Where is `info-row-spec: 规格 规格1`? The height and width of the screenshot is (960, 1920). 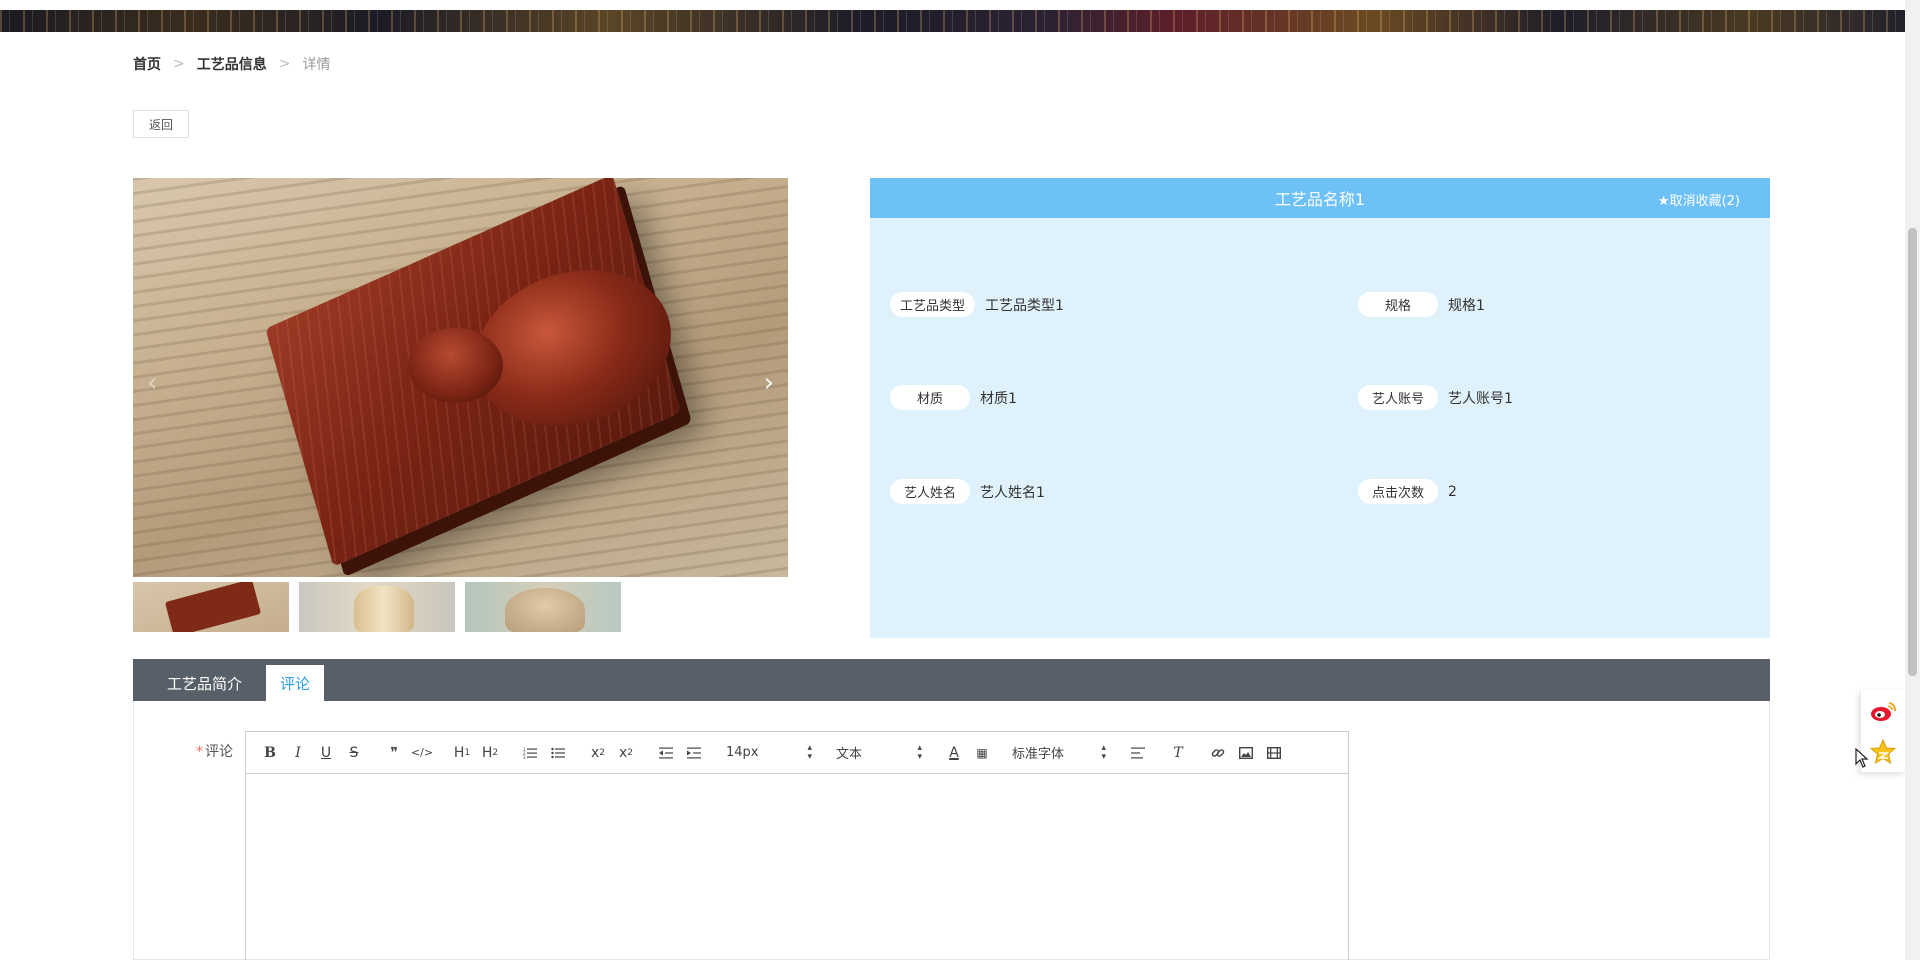
info-row-spec: 规格 规格1 is located at coordinates (1421, 304).